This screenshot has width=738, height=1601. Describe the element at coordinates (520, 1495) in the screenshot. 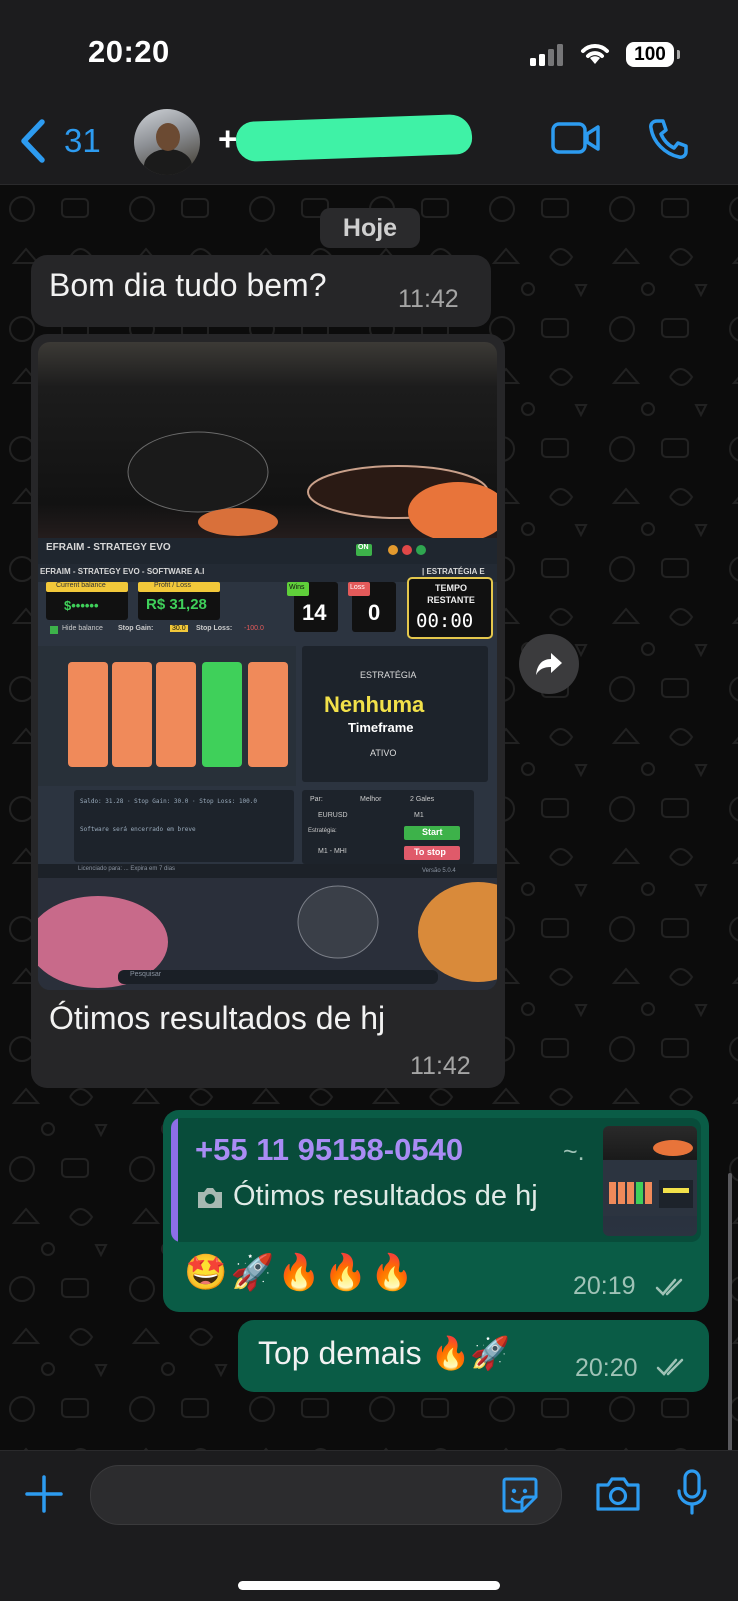

I see `sticker-icon` at that location.